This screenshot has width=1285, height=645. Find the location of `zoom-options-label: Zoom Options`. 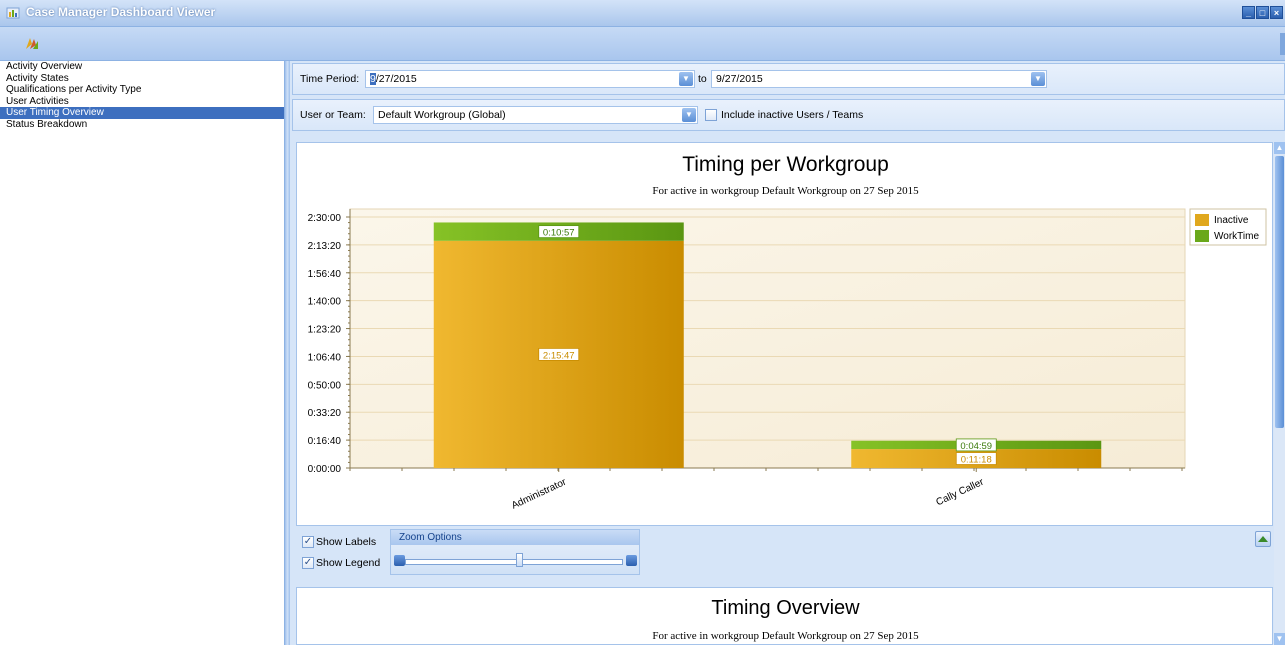

zoom-options-label: Zoom Options is located at coordinates (430, 537).